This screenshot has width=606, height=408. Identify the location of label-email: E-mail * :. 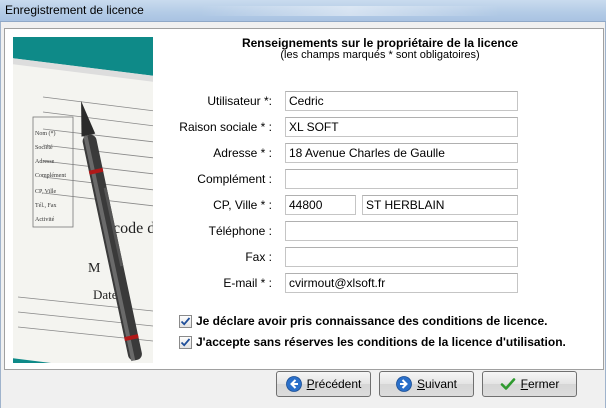
(247, 283).